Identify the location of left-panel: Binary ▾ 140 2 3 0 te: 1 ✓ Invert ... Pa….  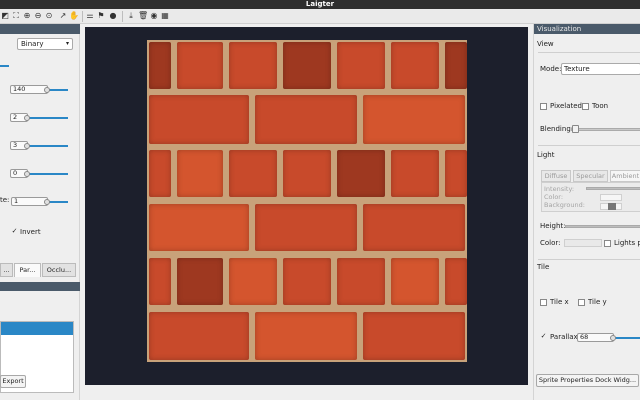
(40, 212).